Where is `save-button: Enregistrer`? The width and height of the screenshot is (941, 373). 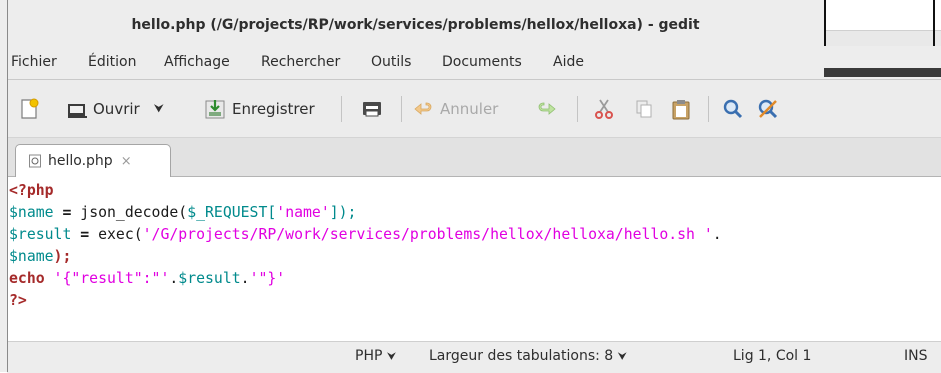 save-button: Enregistrer is located at coordinates (259, 108).